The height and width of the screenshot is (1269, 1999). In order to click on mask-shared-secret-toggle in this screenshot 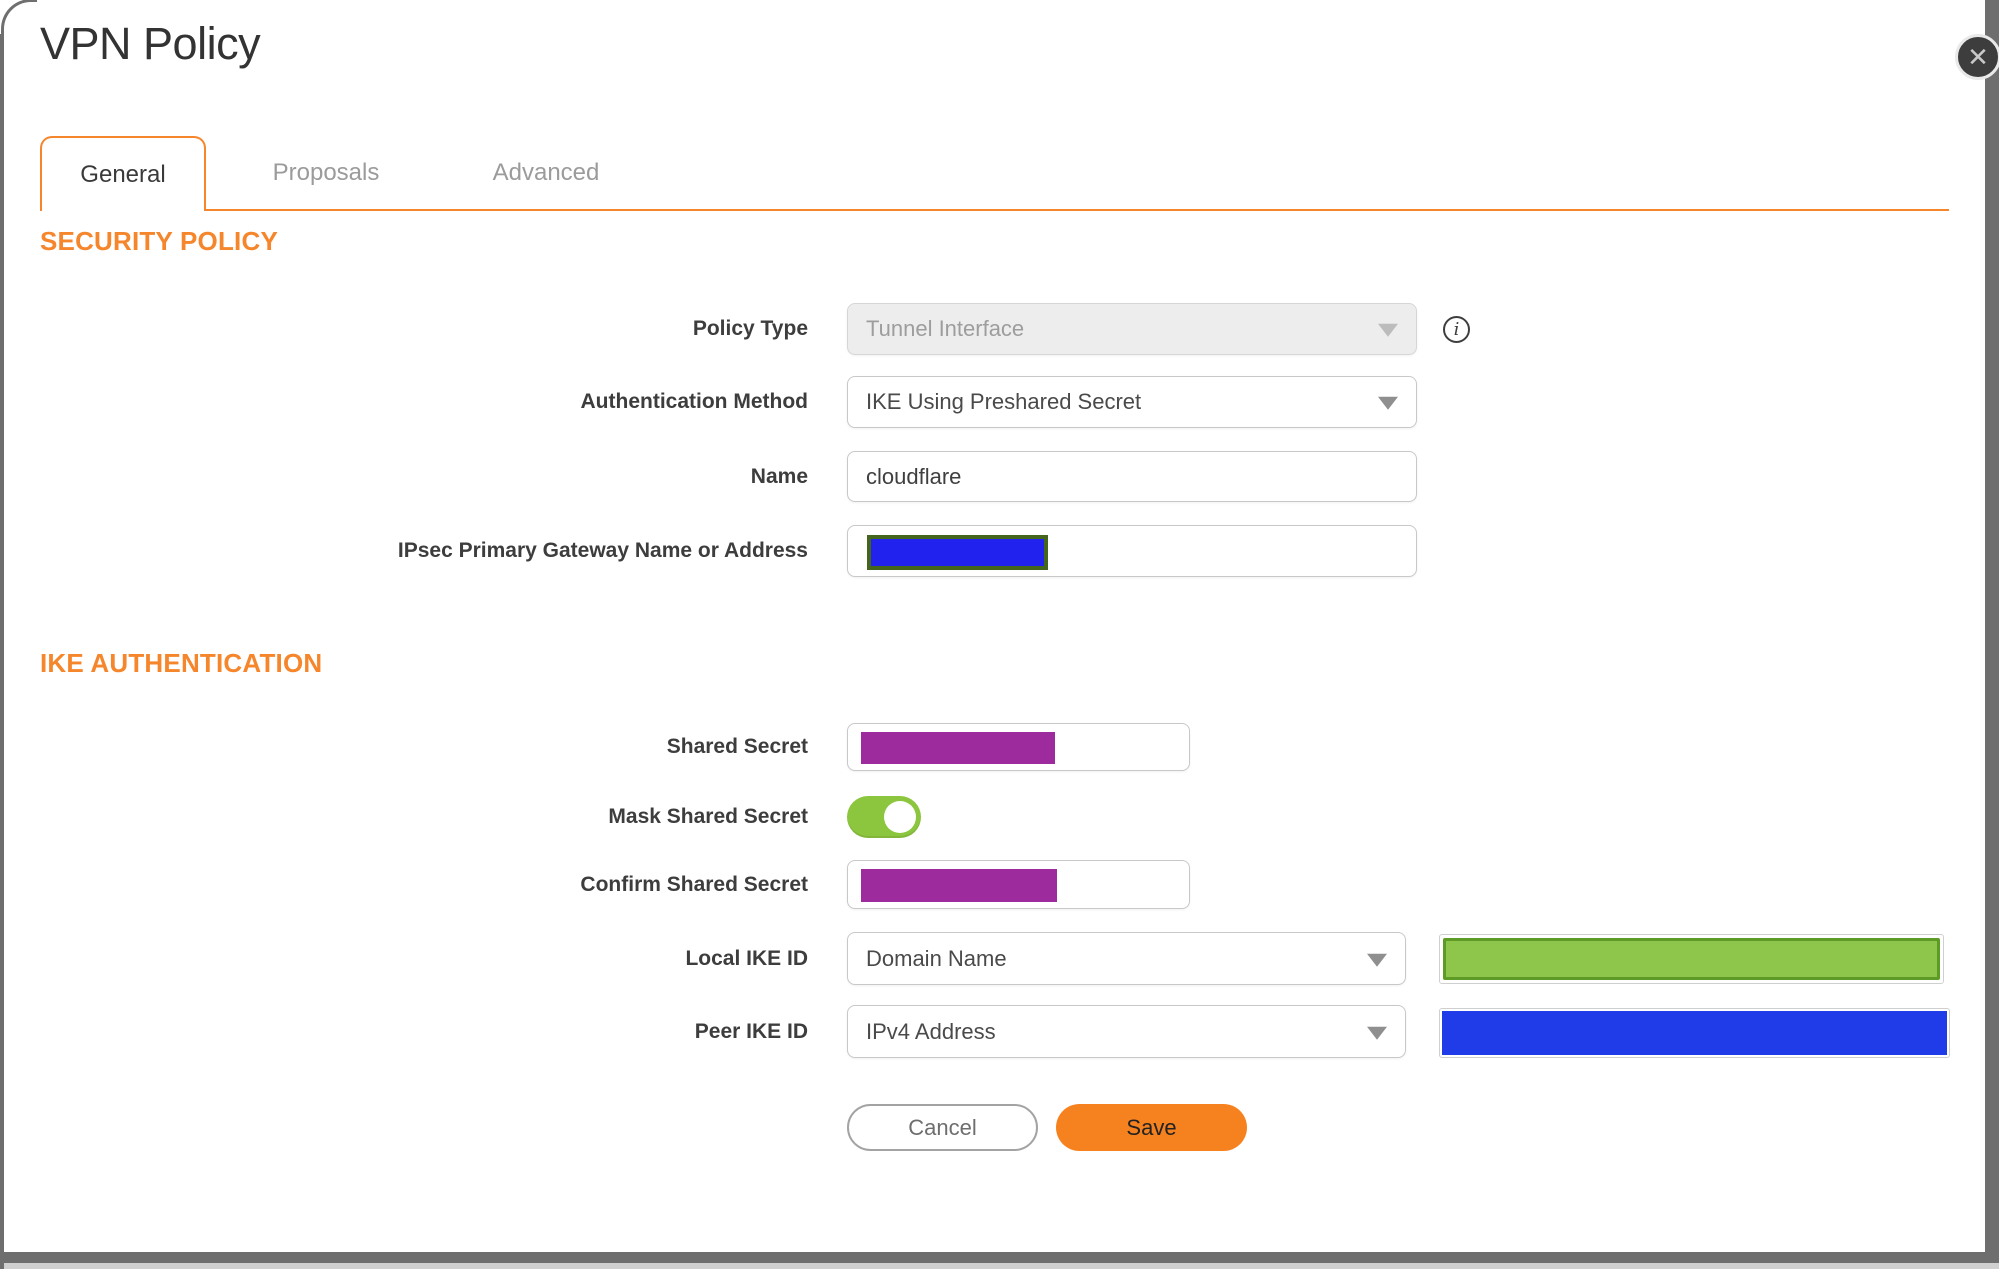, I will do `click(884, 817)`.